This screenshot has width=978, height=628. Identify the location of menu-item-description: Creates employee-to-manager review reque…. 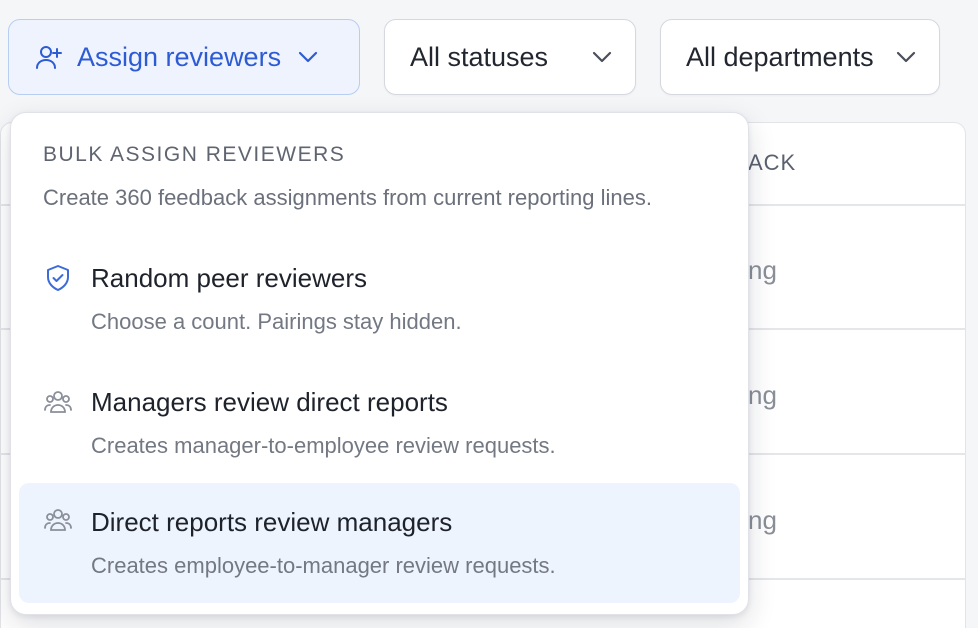
(323, 565).